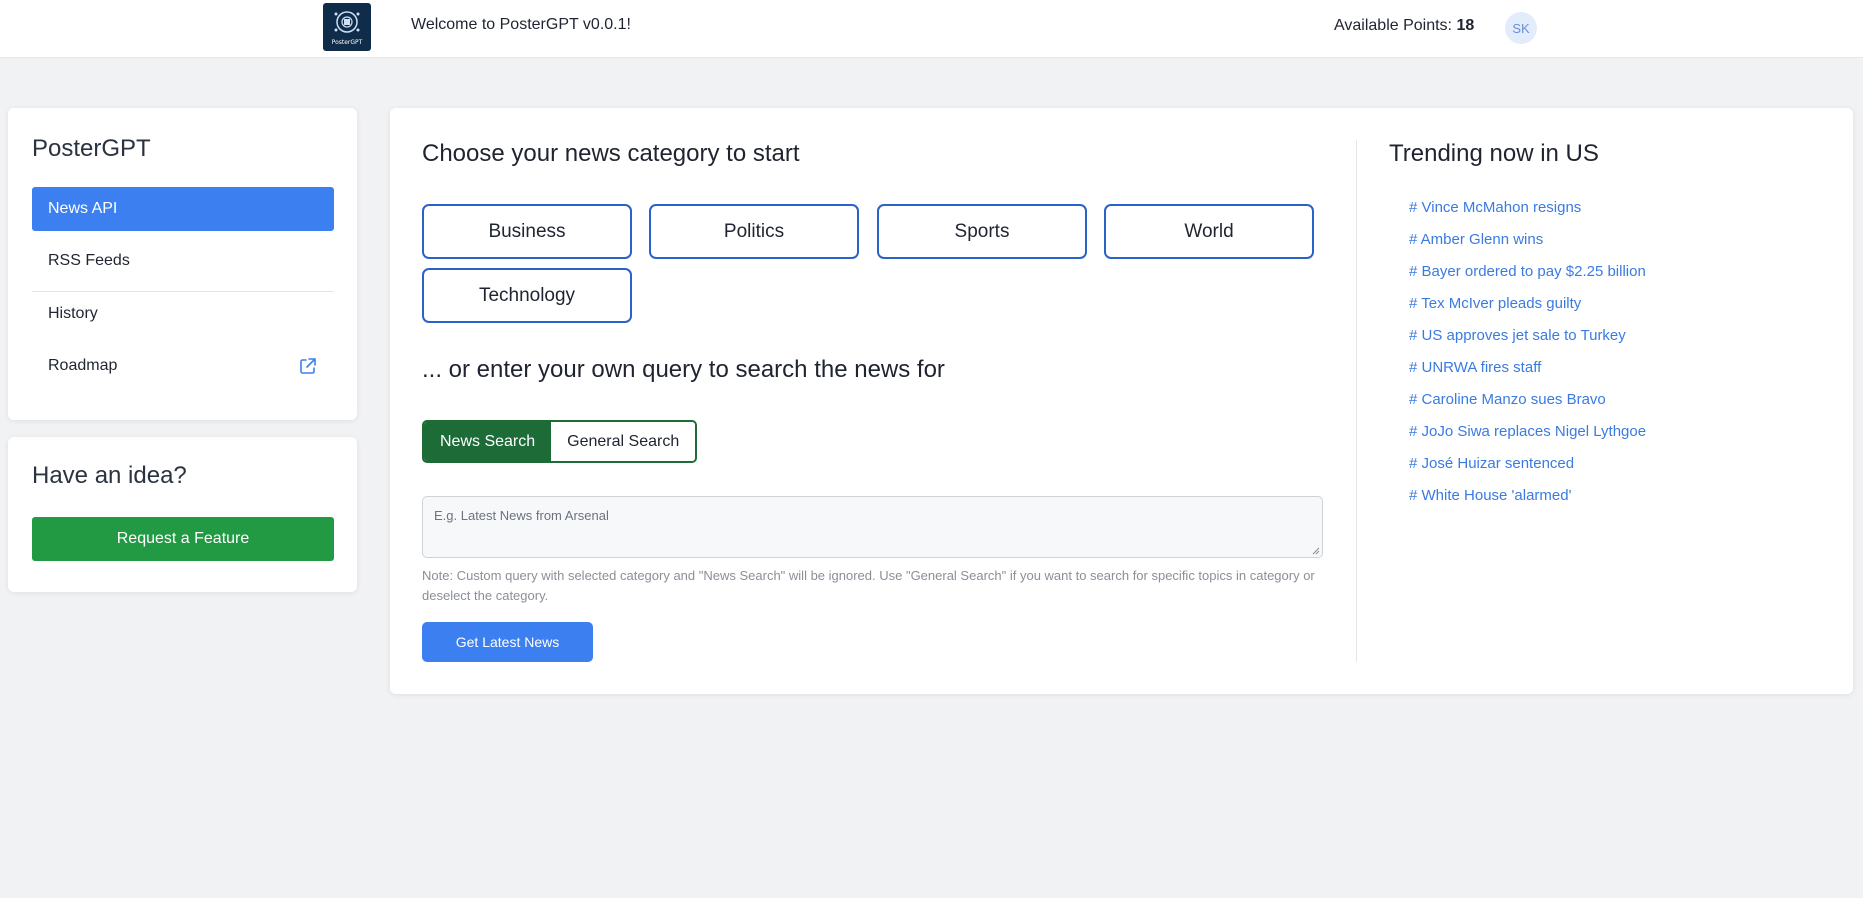  I want to click on category-business-button: Business, so click(527, 231).